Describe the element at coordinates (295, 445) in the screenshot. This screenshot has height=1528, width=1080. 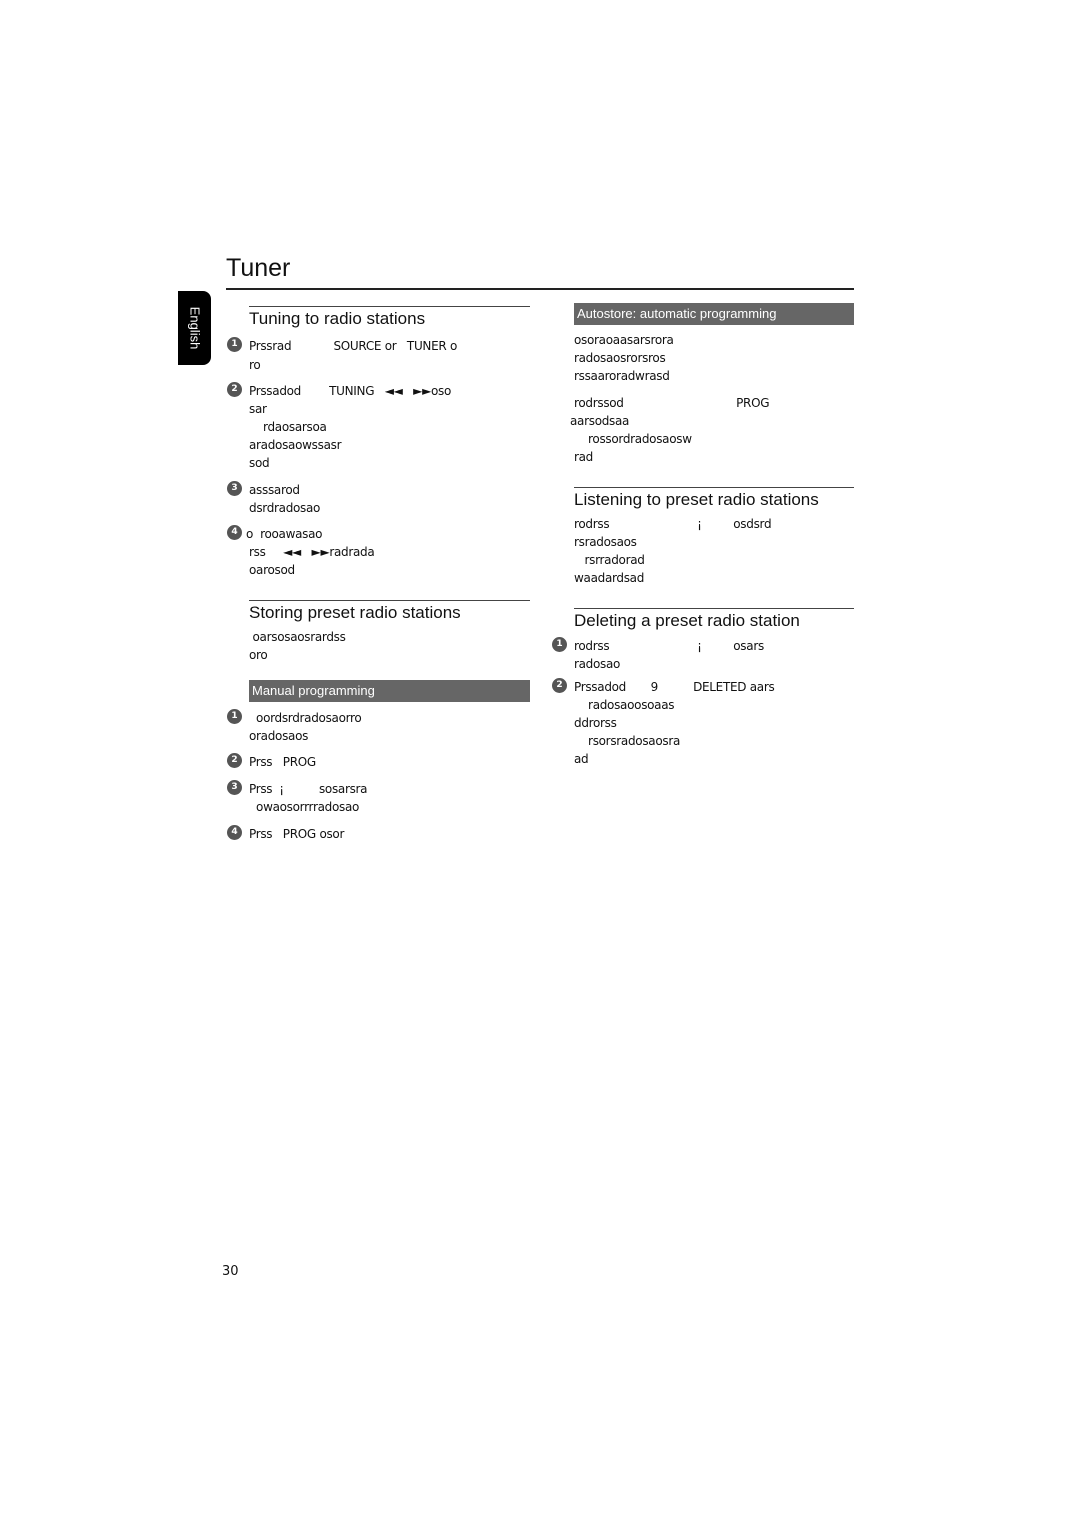
I see `tuning-step-2-line-4: aradosaowssasr` at that location.